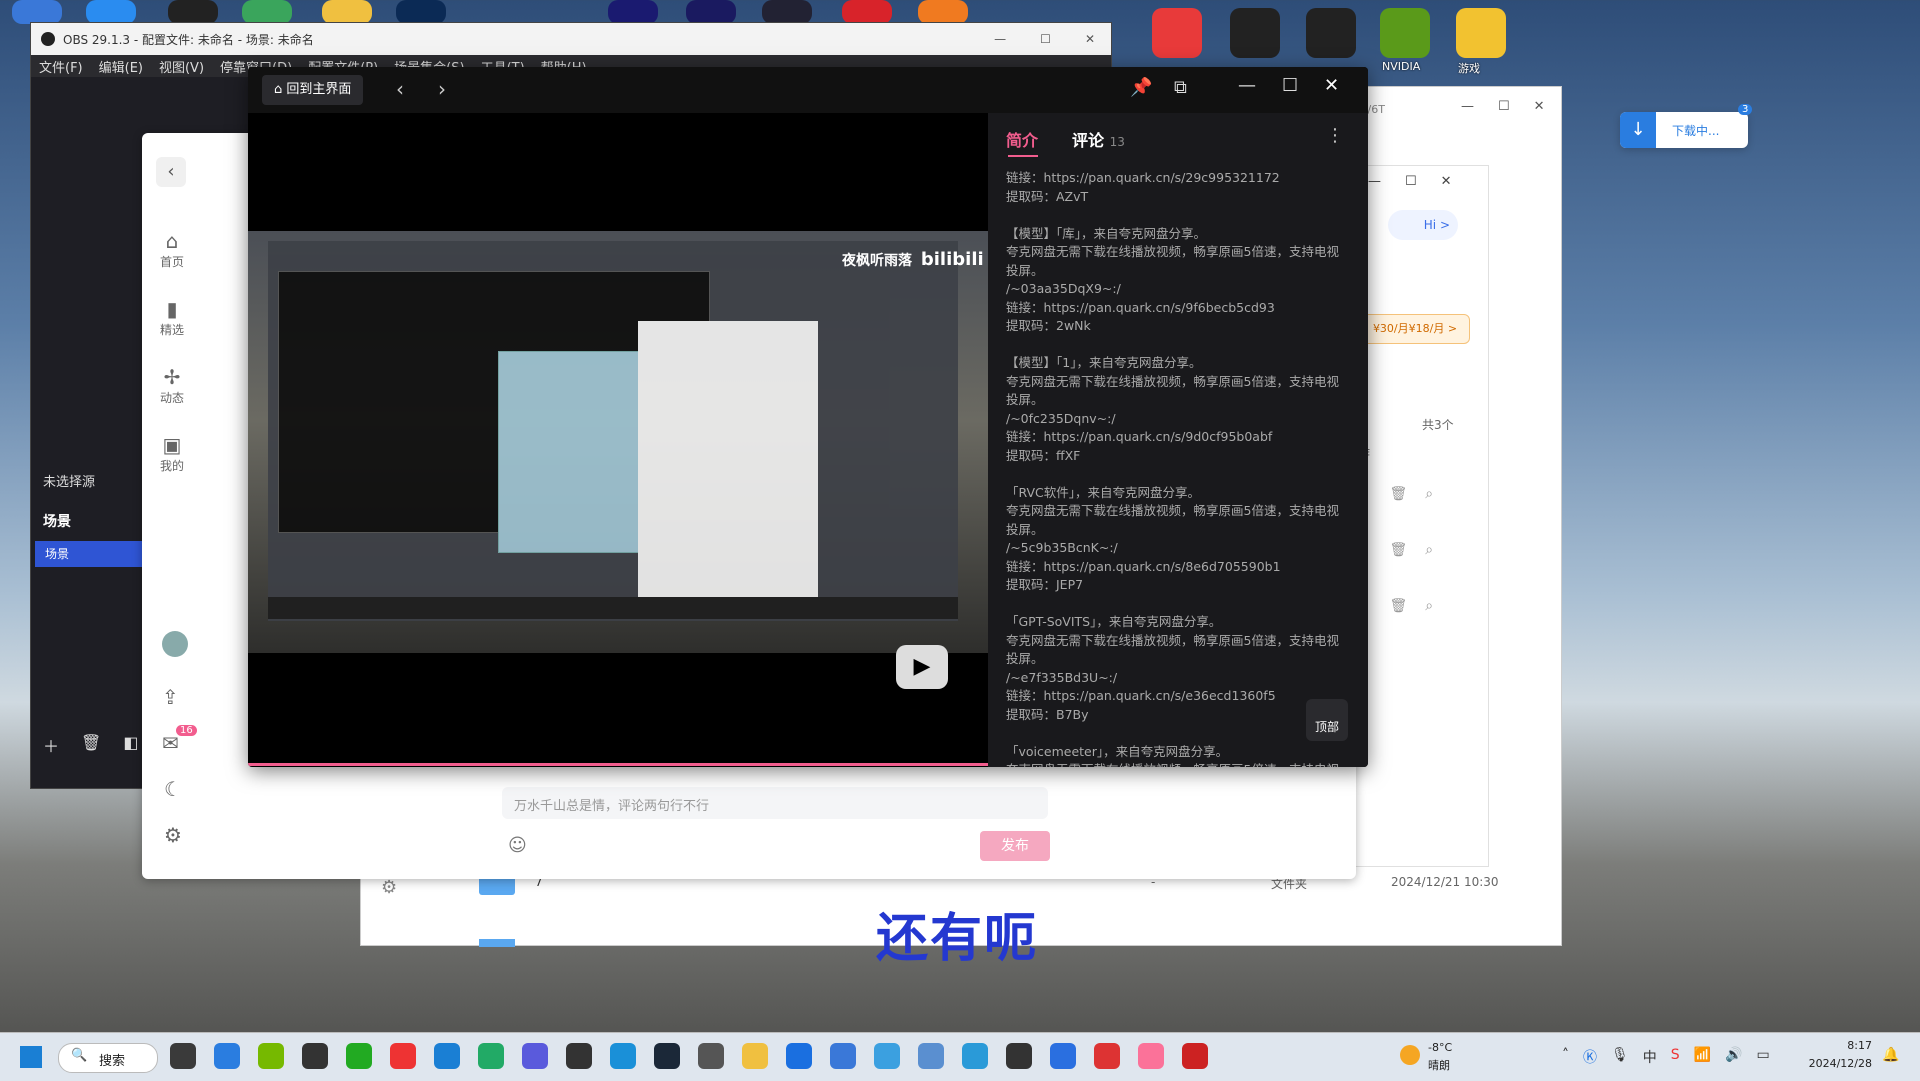 This screenshot has height=1081, width=1920. I want to click on mic-icon: 🎙, so click(1620, 1057).